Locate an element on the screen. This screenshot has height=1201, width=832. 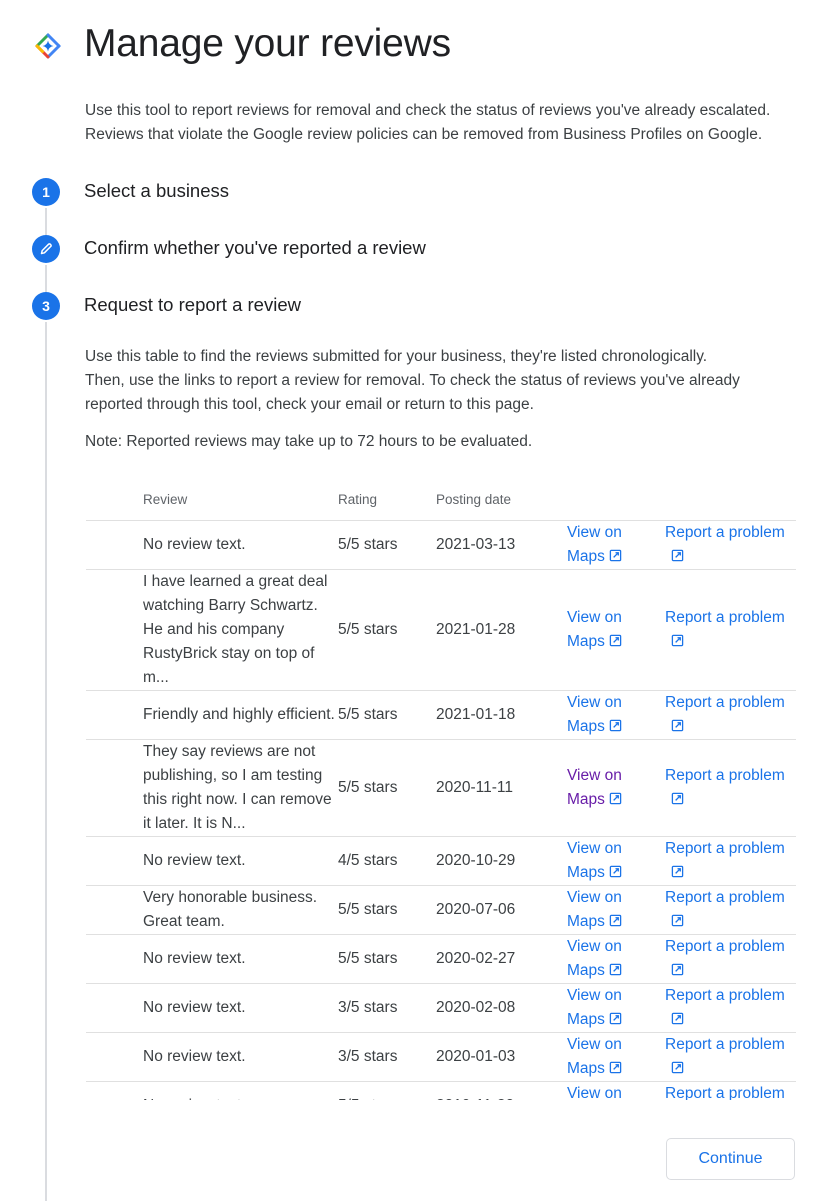
column-header-report is located at coordinates (730, 500).